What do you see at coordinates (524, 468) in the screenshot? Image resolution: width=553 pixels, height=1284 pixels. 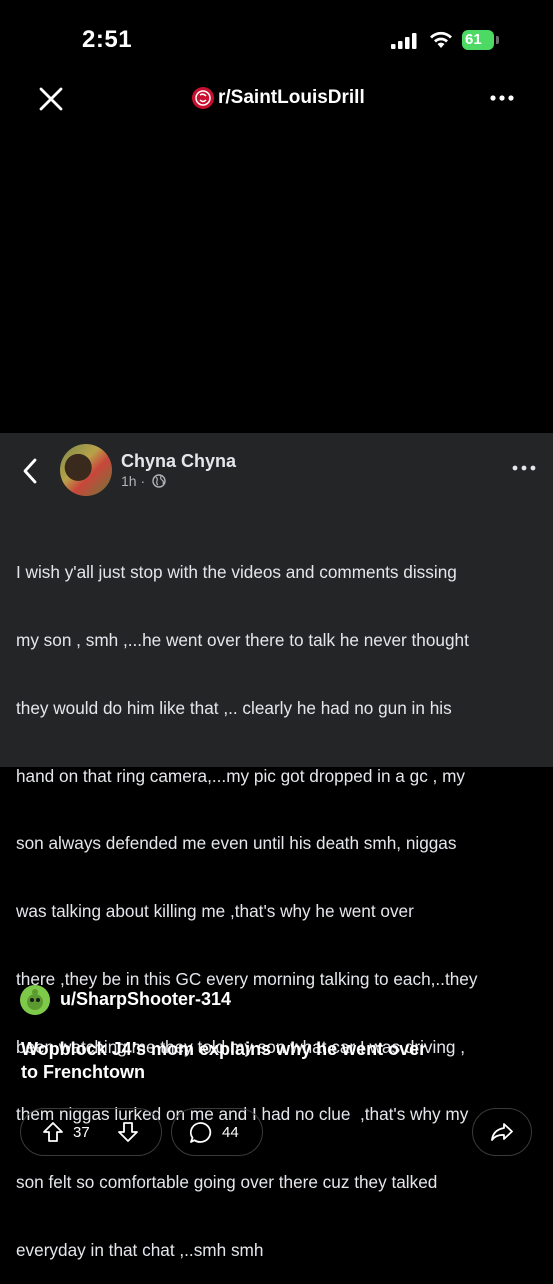 I see `fb-more-icon` at bounding box center [524, 468].